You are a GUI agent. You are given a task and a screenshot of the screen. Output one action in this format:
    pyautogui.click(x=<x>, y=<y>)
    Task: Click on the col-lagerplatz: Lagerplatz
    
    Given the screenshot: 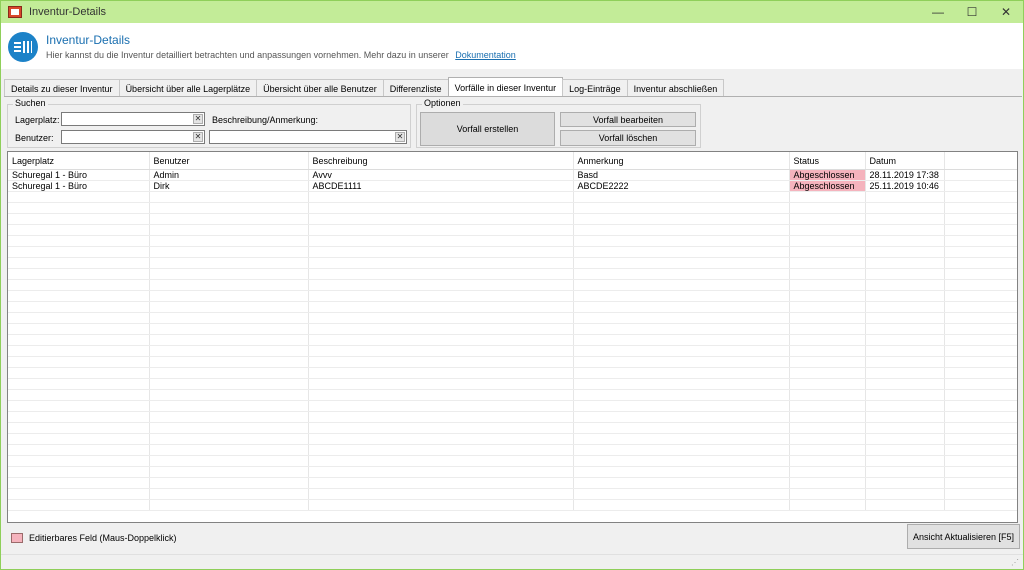 What is the action you would take?
    pyautogui.click(x=79, y=161)
    